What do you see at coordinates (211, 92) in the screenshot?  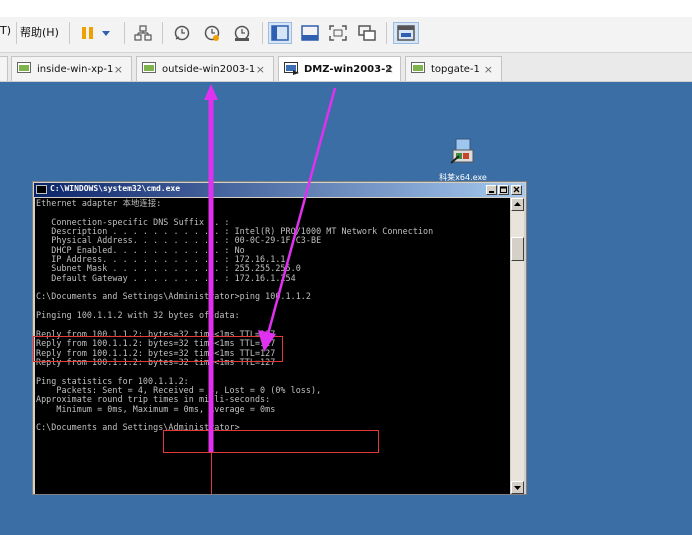 I see `arrow-head-up-icon` at bounding box center [211, 92].